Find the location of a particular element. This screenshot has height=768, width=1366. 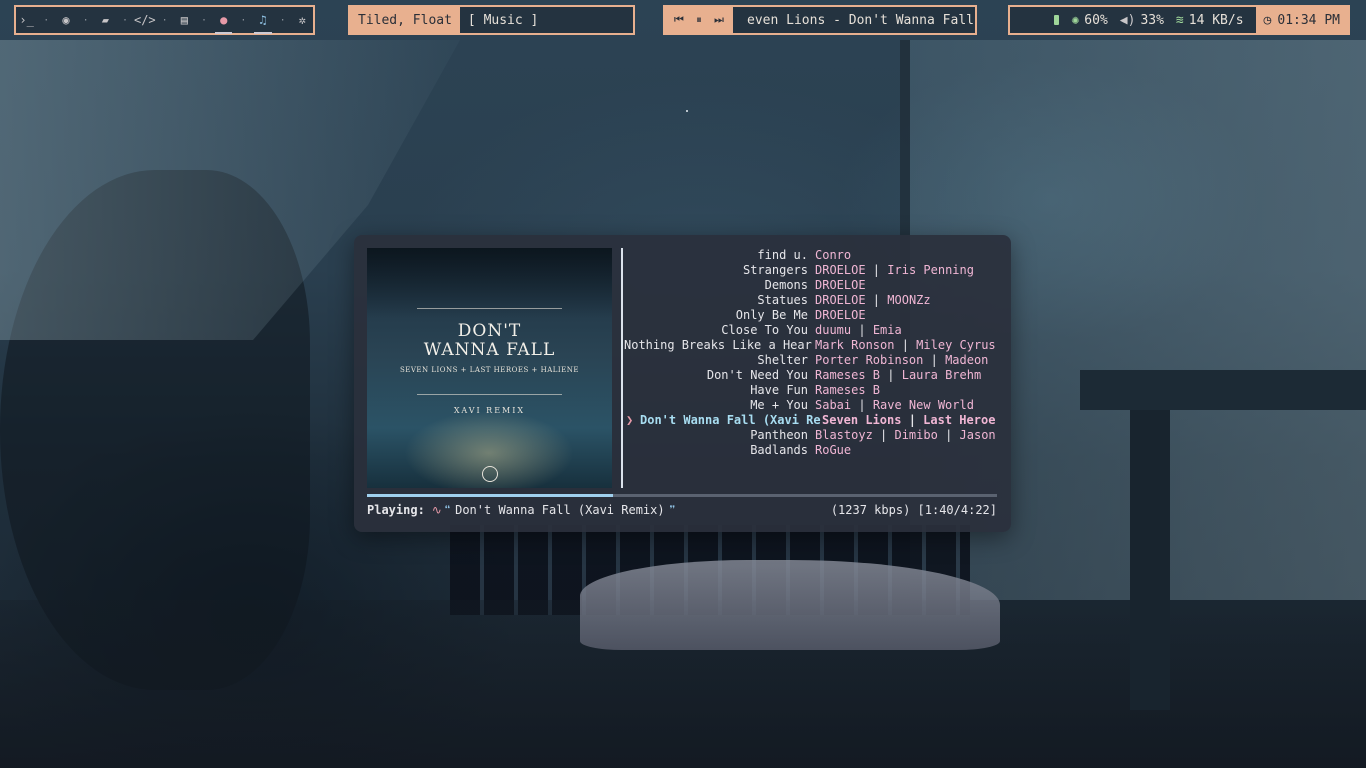

track-artists: Rameses B | Laura Brehm is located at coordinates (898, 375).